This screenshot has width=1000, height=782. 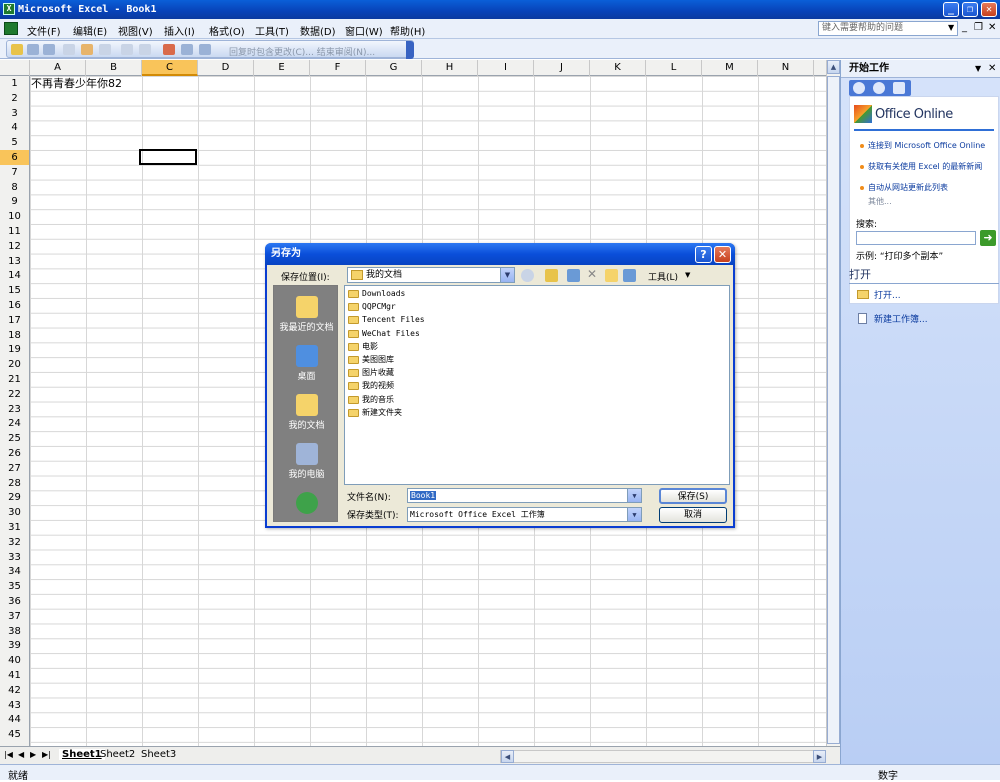 I want to click on scroll-right-button: ▶, so click(x=819, y=756).